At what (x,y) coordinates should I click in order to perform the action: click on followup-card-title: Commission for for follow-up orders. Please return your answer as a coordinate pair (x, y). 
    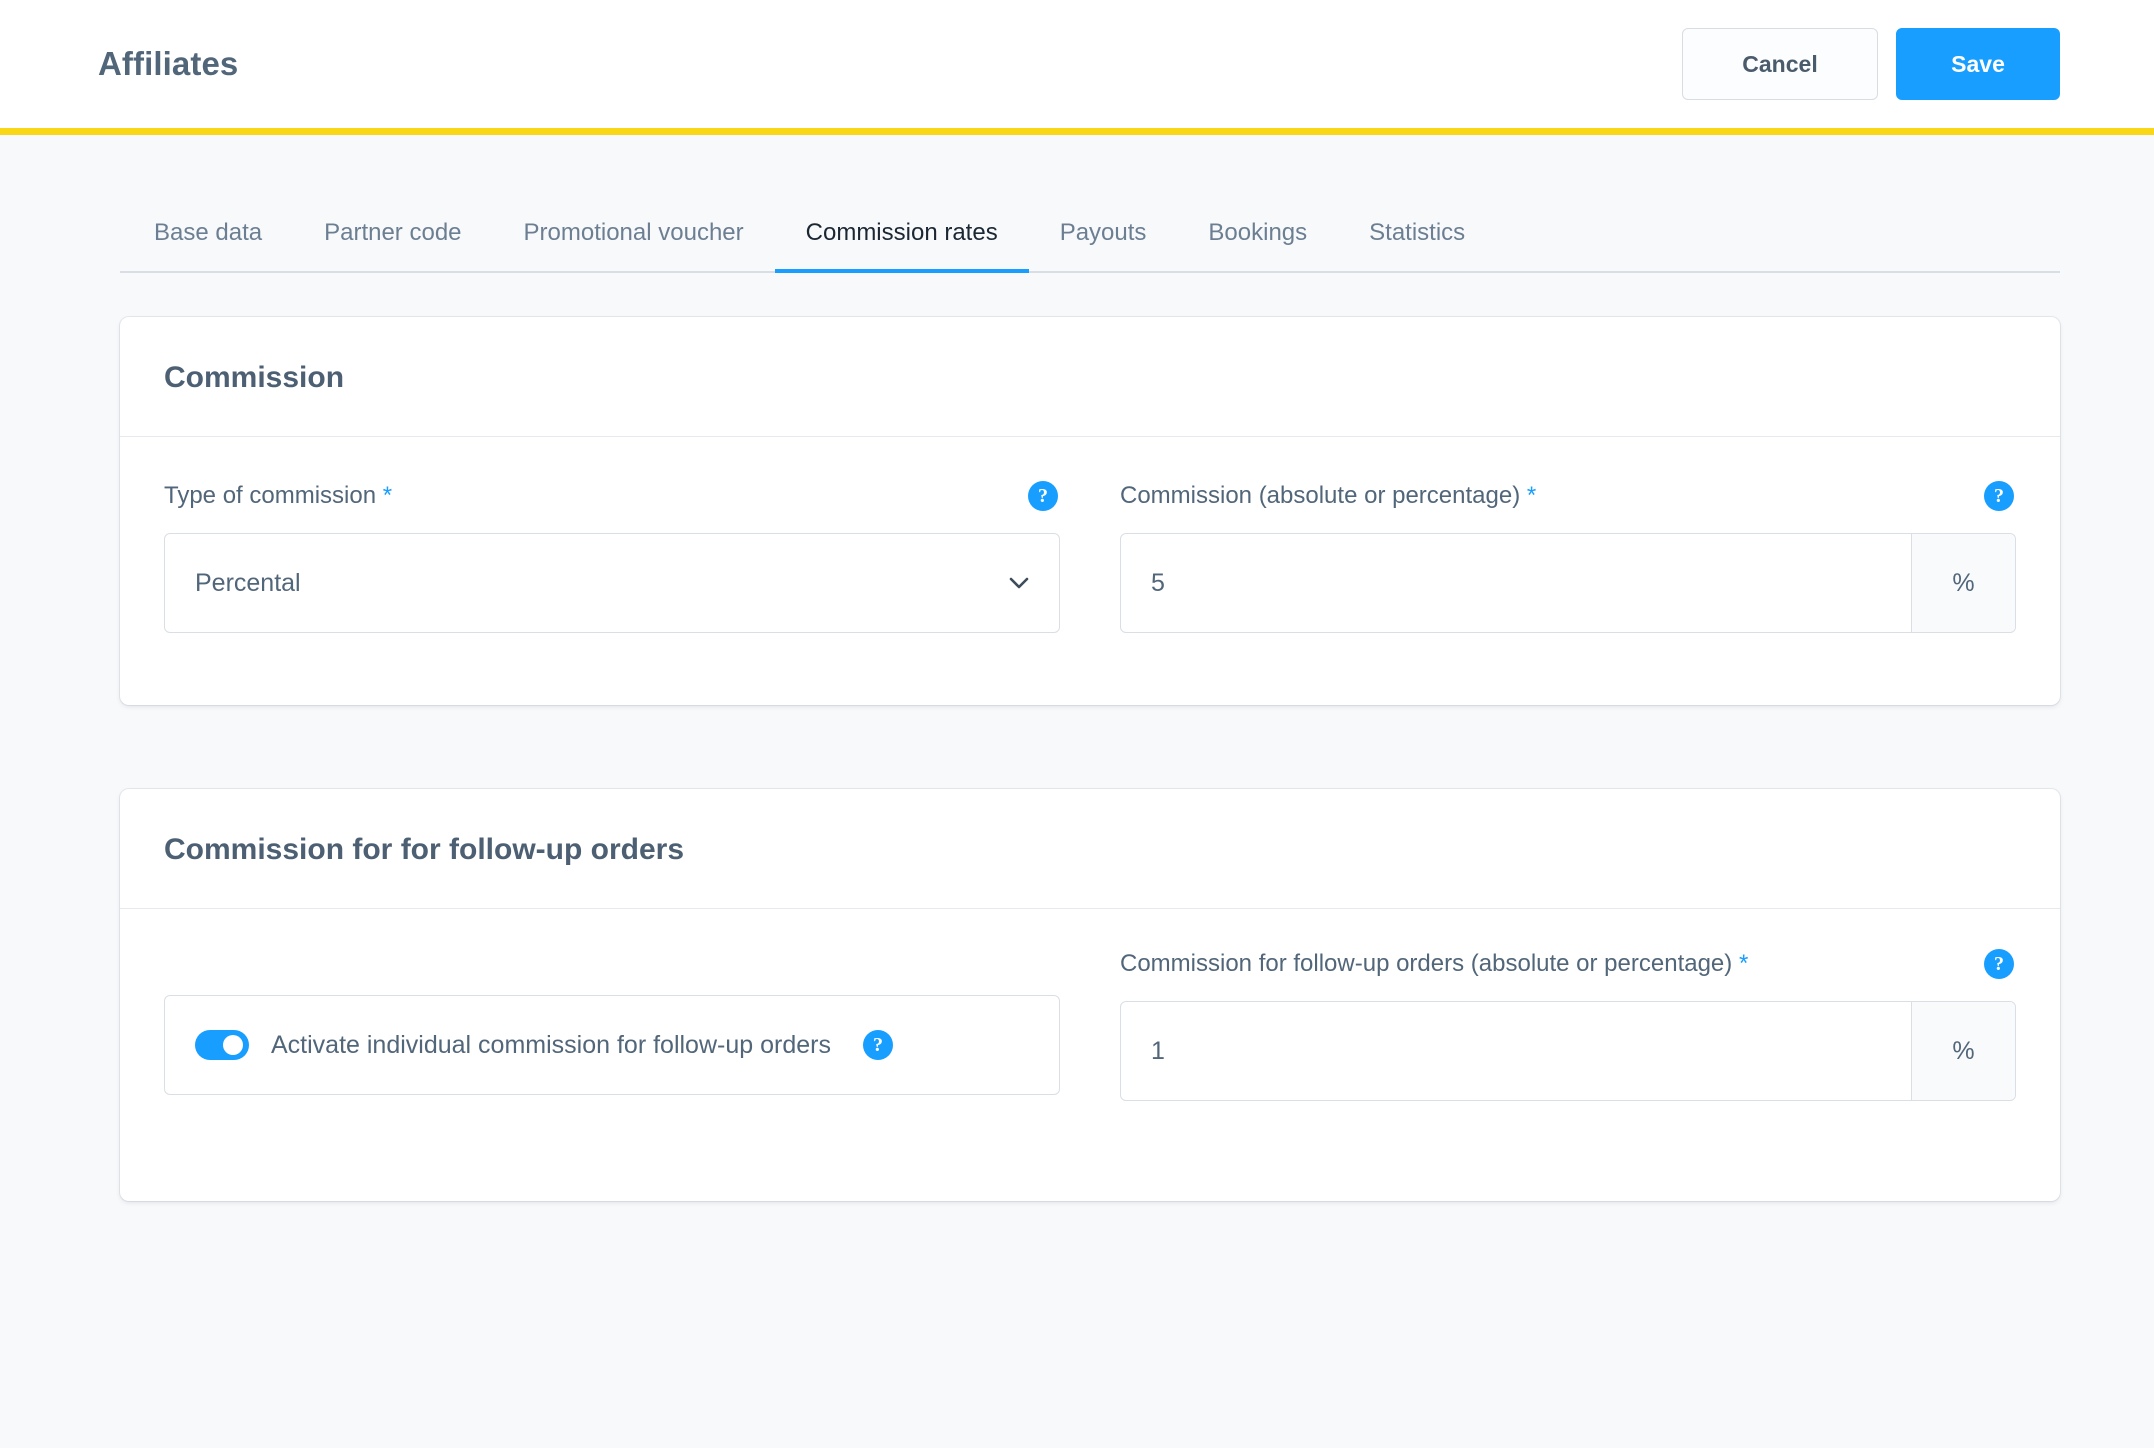
    Looking at the image, I should click on (424, 849).